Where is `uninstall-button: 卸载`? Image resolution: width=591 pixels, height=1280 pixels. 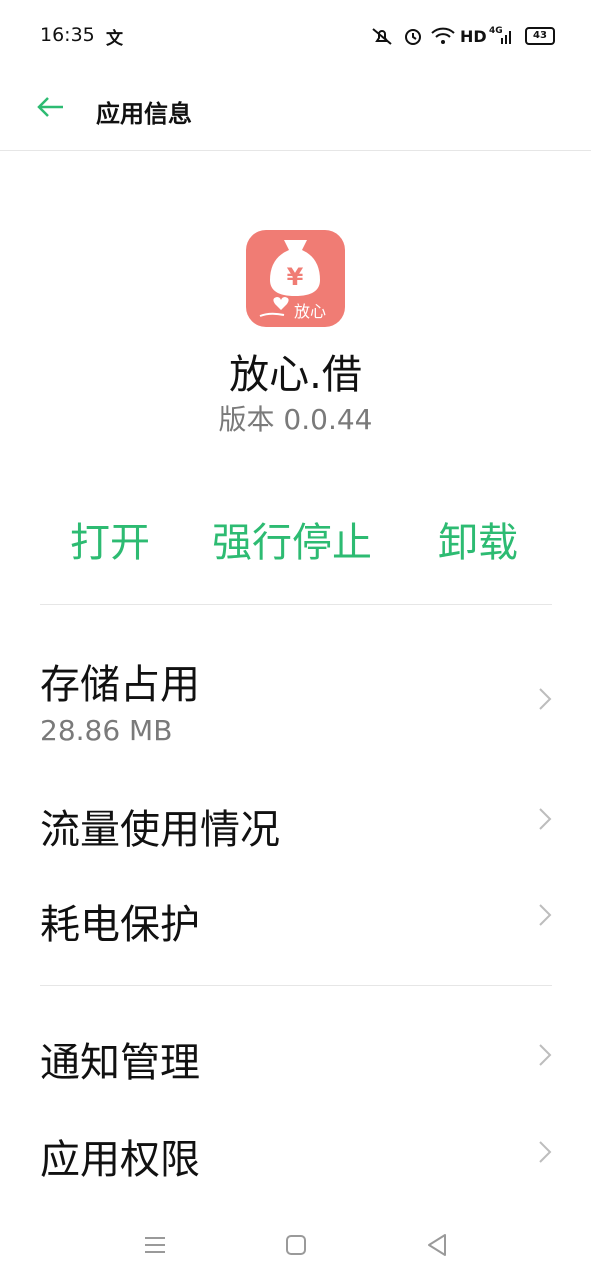
uninstall-button: 卸载 is located at coordinates (478, 539).